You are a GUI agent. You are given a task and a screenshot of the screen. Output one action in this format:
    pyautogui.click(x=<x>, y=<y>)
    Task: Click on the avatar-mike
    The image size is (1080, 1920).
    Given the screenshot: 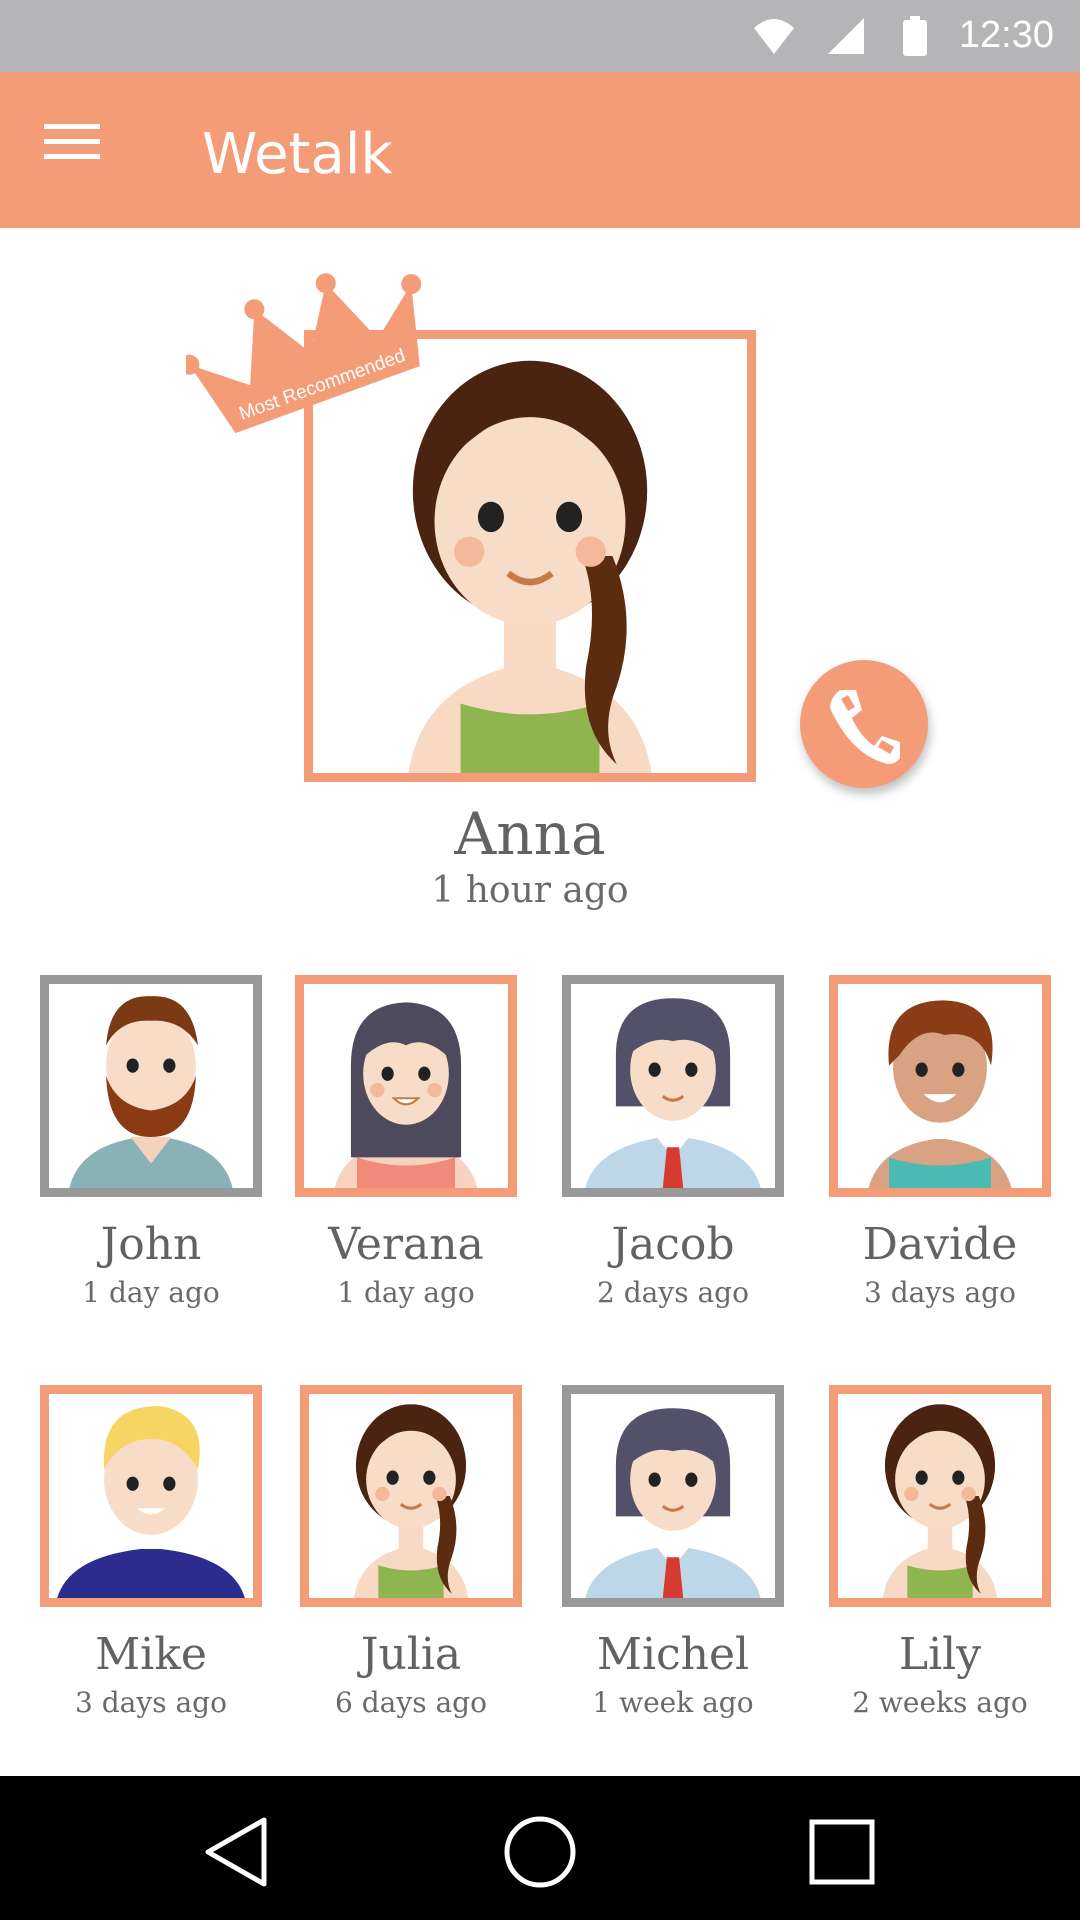 What is the action you would take?
    pyautogui.click(x=151, y=1496)
    